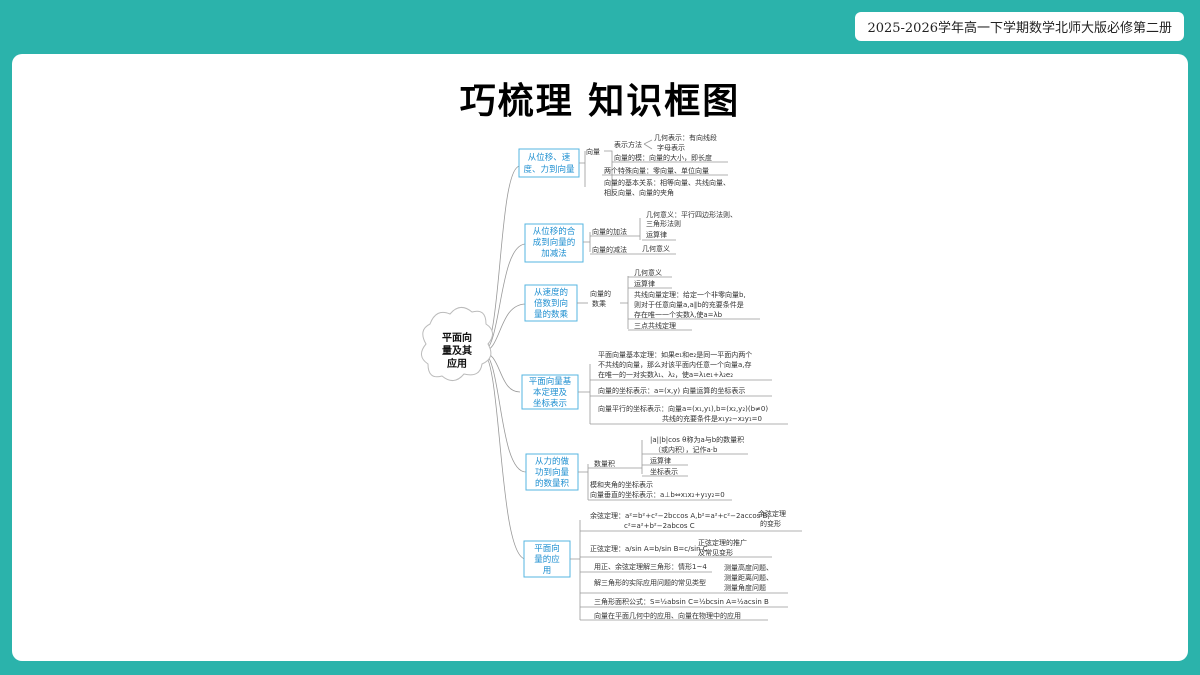 Image resolution: width=1200 pixels, height=675 pixels. Describe the element at coordinates (667, 182) in the screenshot. I see `node-rel: 向量的基本关系：相等向量、共线向量、` at that location.